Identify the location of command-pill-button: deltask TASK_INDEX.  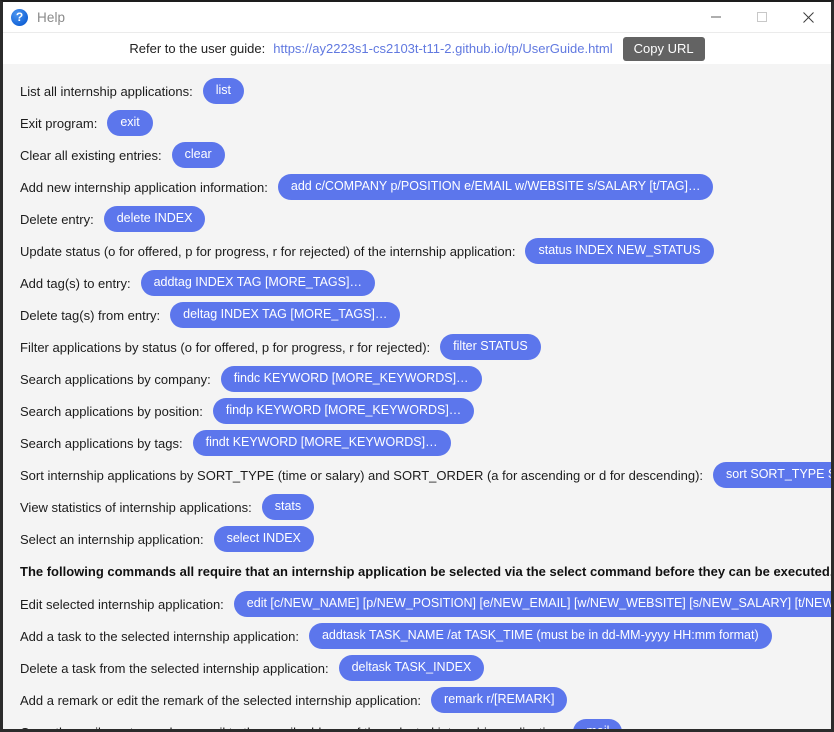
(411, 668).